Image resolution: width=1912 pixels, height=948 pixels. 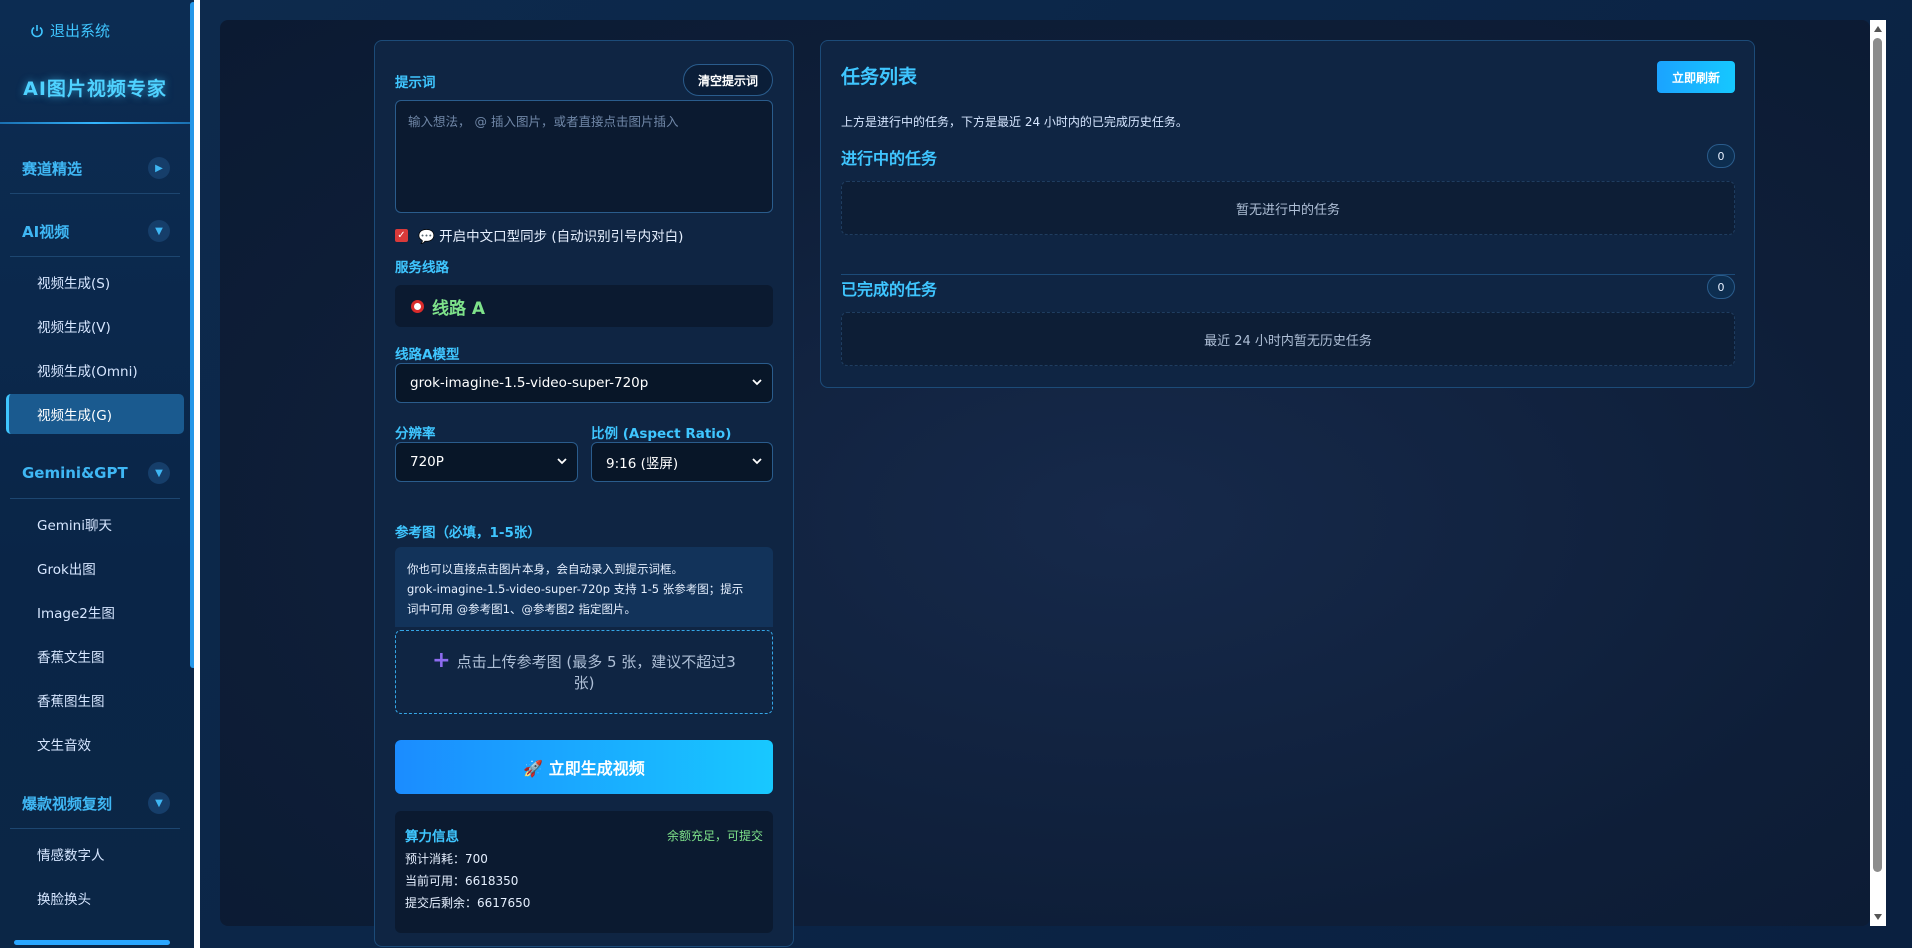 I want to click on main-scrollbar-thumb, so click(x=1877, y=455).